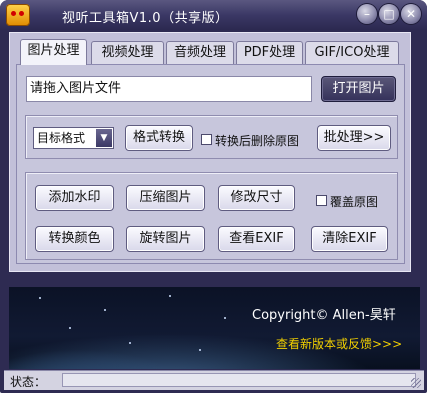 The width and height of the screenshot is (427, 393). What do you see at coordinates (239, 380) in the screenshot?
I see `status-text` at bounding box center [239, 380].